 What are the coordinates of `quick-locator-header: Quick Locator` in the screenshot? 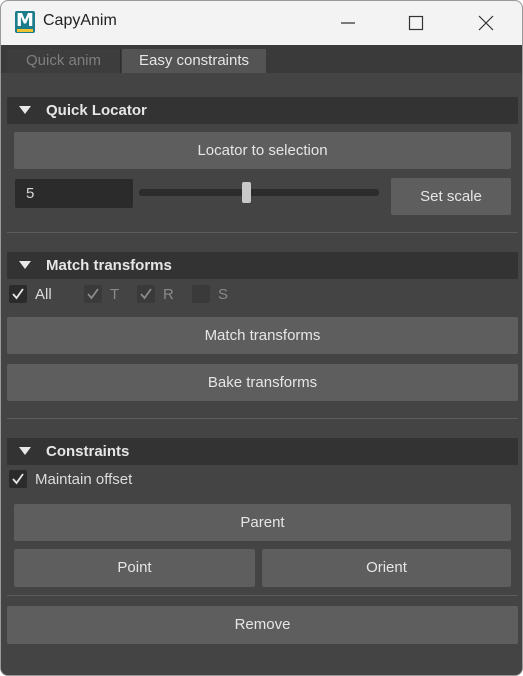 It's located at (262, 110).